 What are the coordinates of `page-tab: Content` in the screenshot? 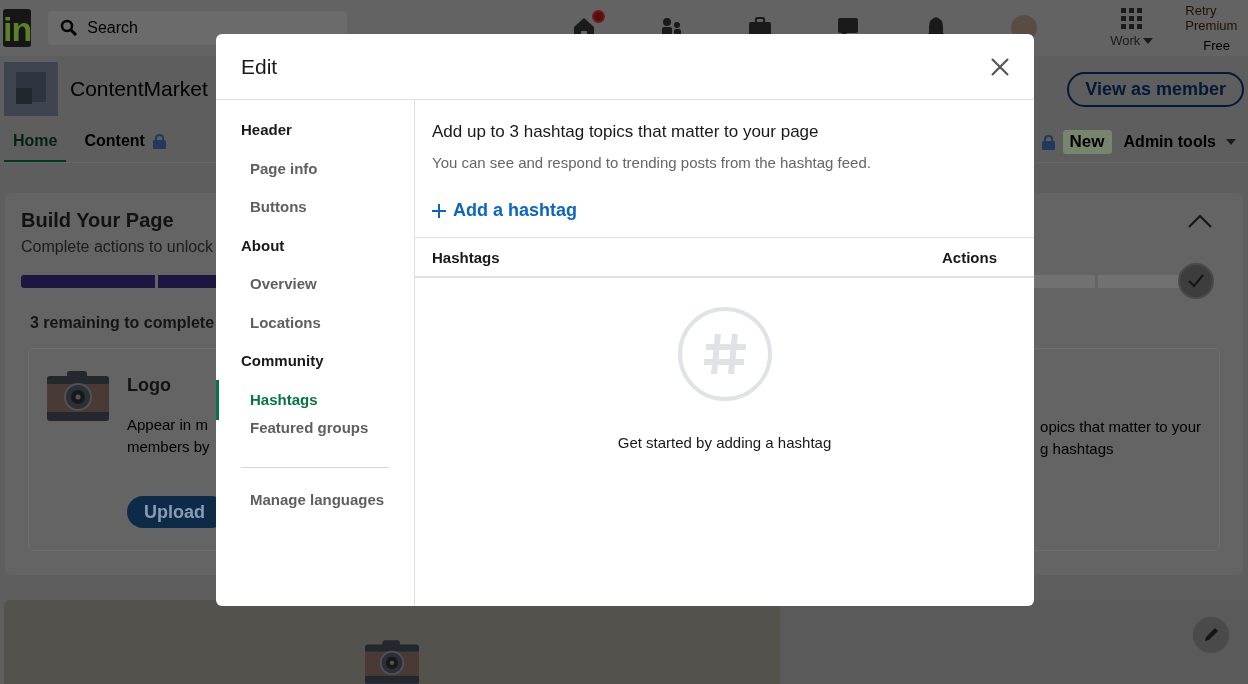 It's located at (125, 142).